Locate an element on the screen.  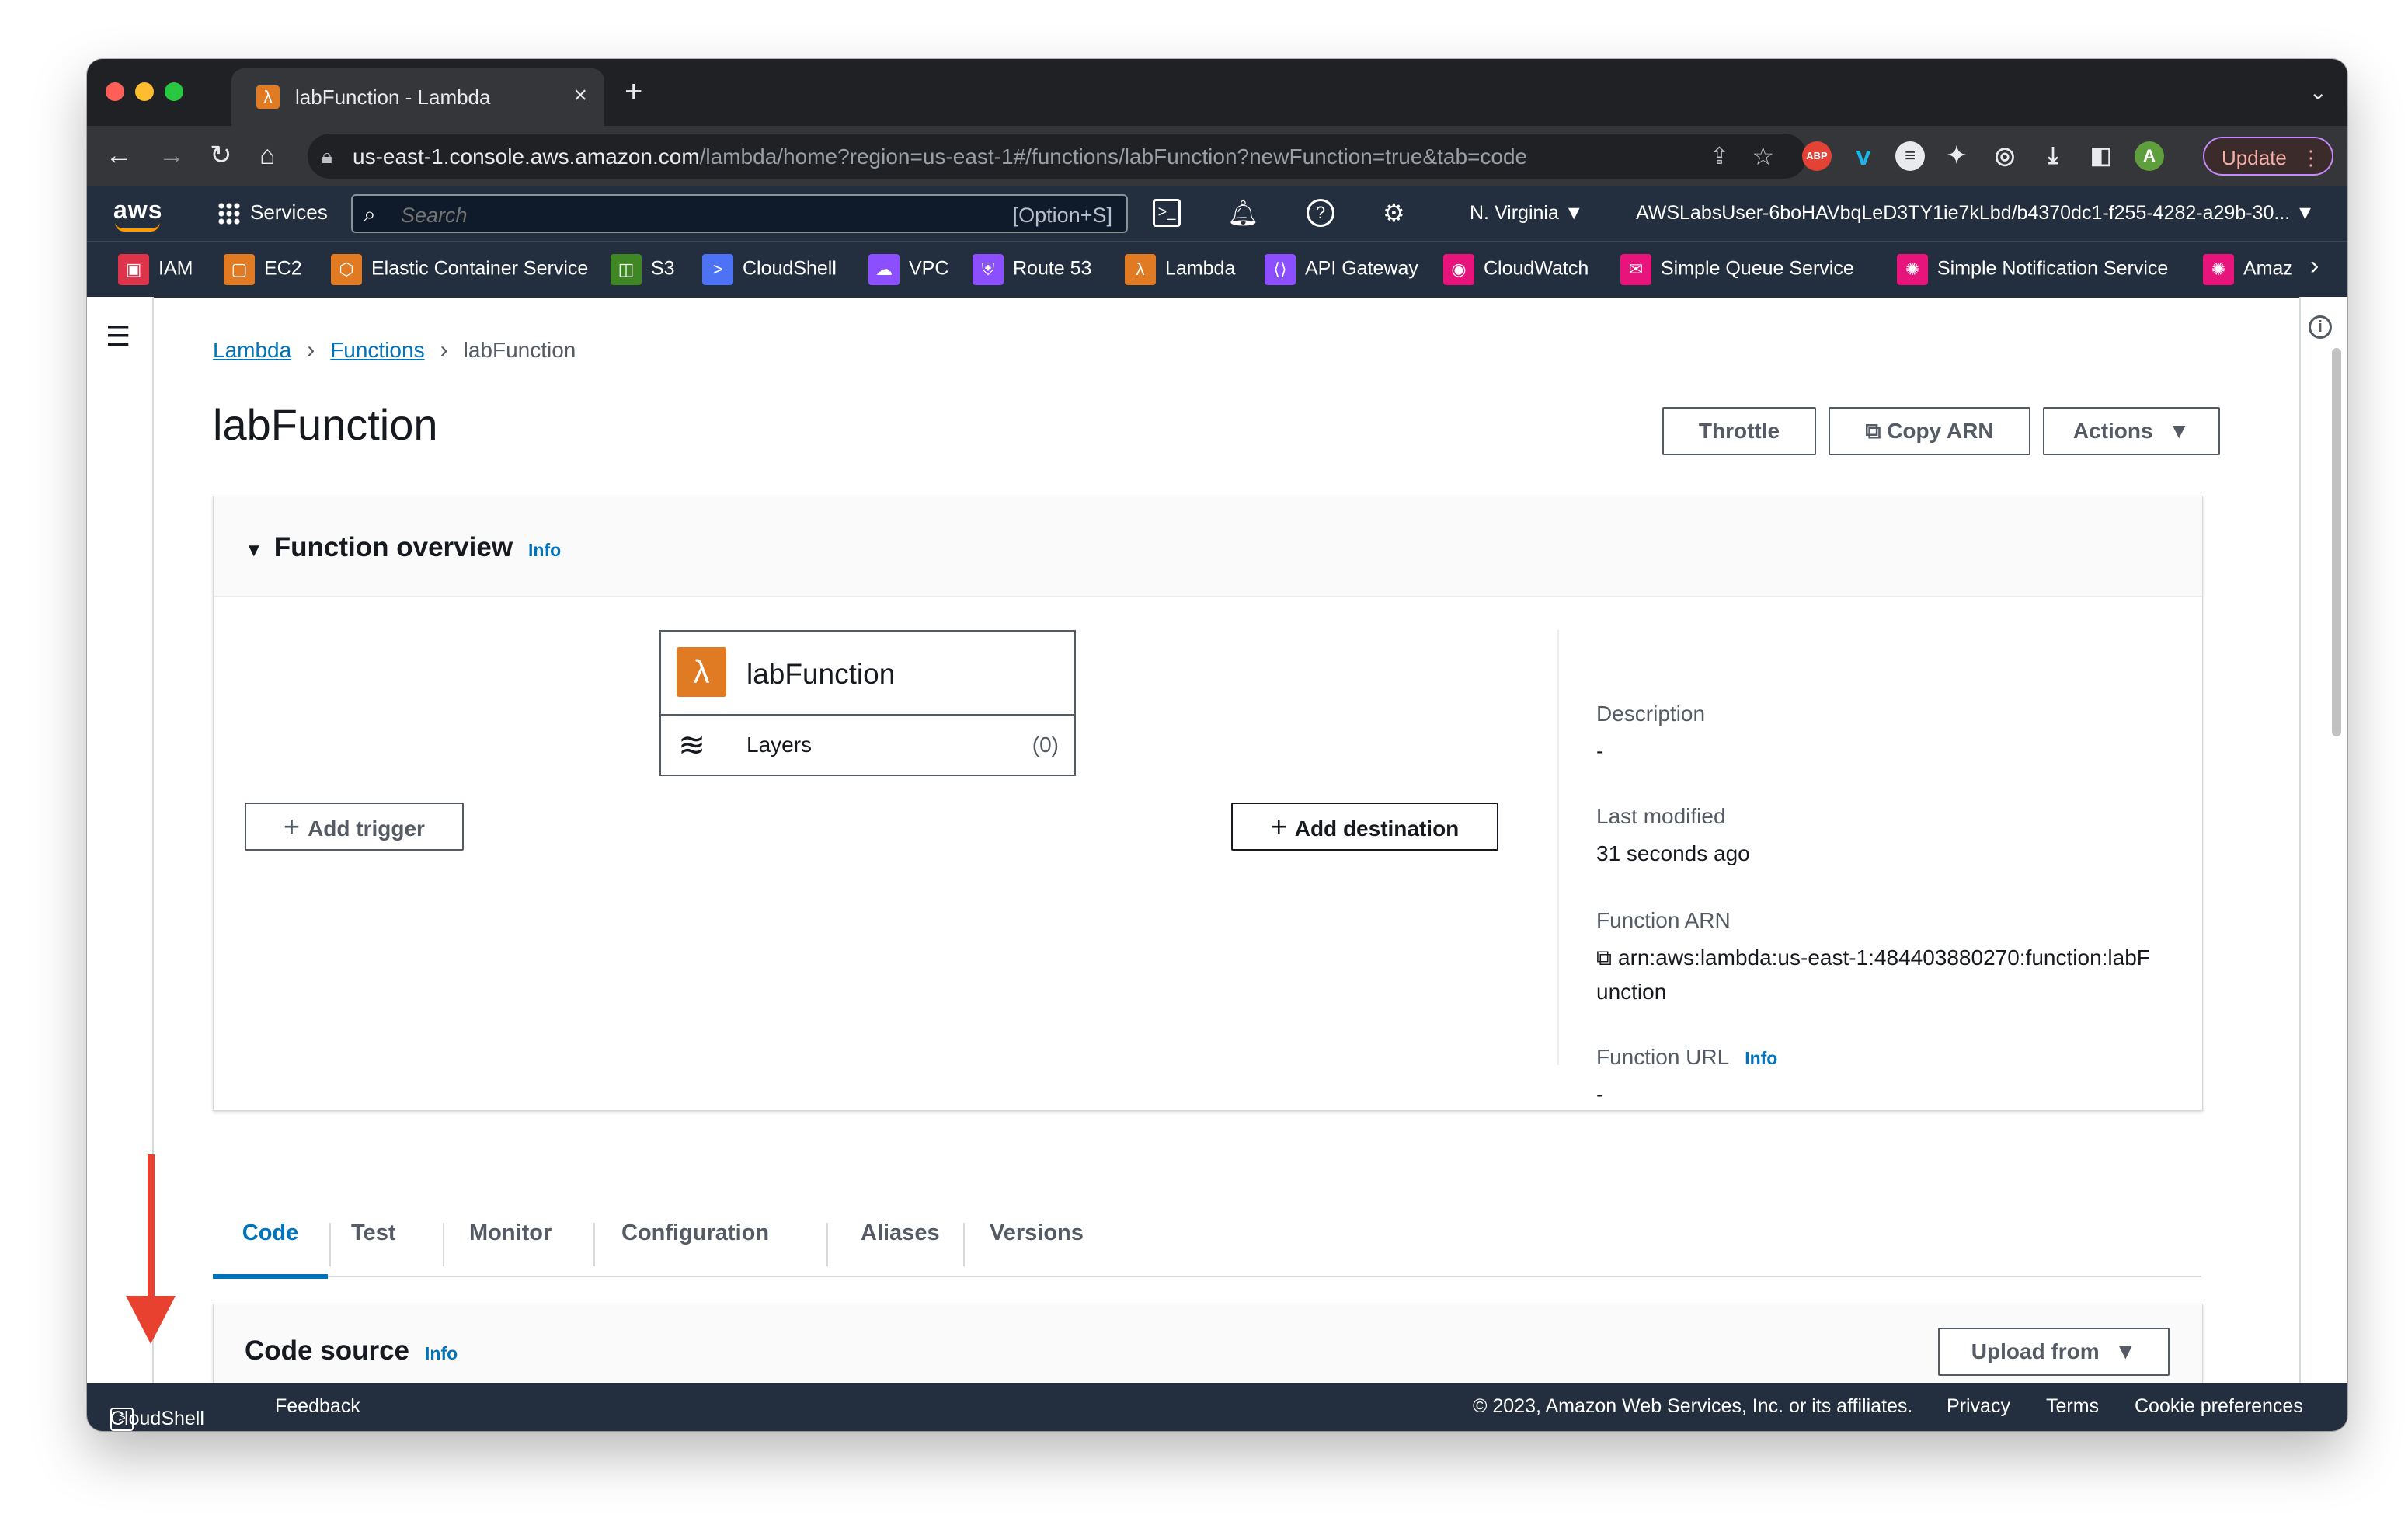
fav-sqs: ✉ Simple Queue Service is located at coordinates (1737, 269).